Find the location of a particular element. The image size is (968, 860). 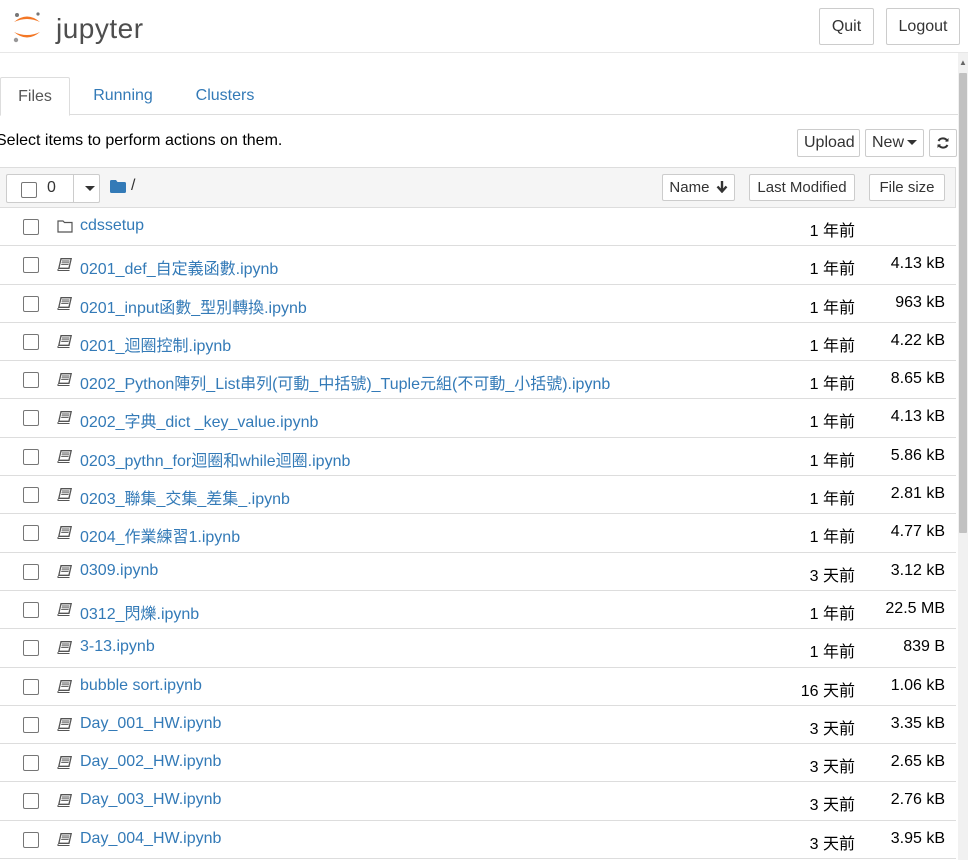

quit-button: Quit is located at coordinates (846, 26).